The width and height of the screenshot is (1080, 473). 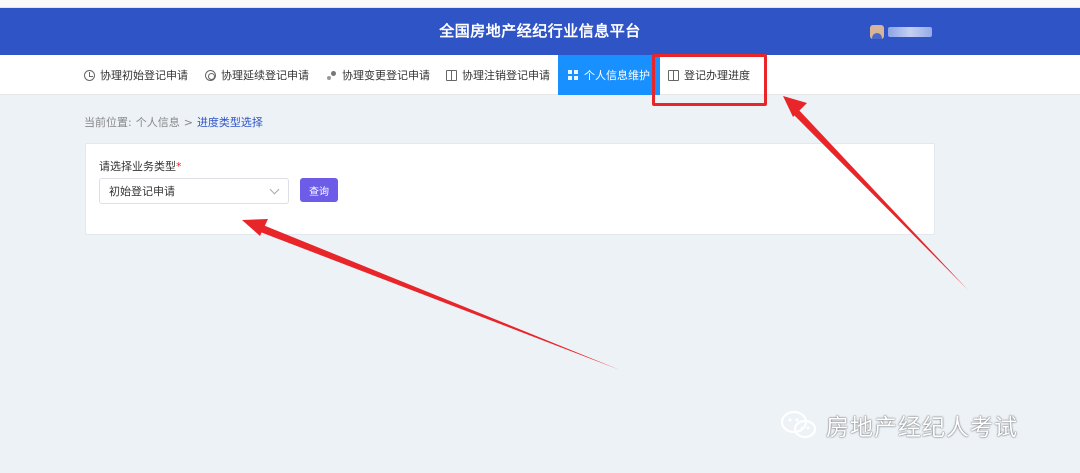 What do you see at coordinates (798, 424) in the screenshot?
I see `wechat-icon` at bounding box center [798, 424].